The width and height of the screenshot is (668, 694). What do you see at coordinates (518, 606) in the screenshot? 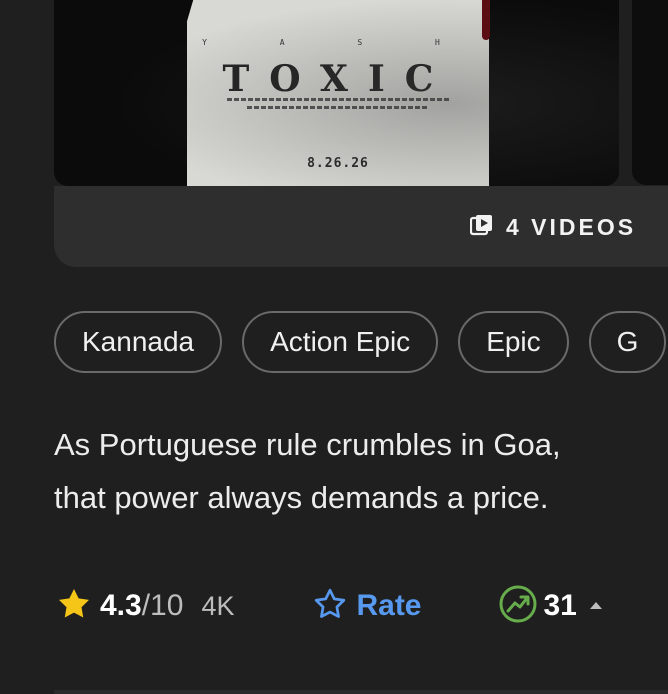
I see `trending-up-icon` at bounding box center [518, 606].